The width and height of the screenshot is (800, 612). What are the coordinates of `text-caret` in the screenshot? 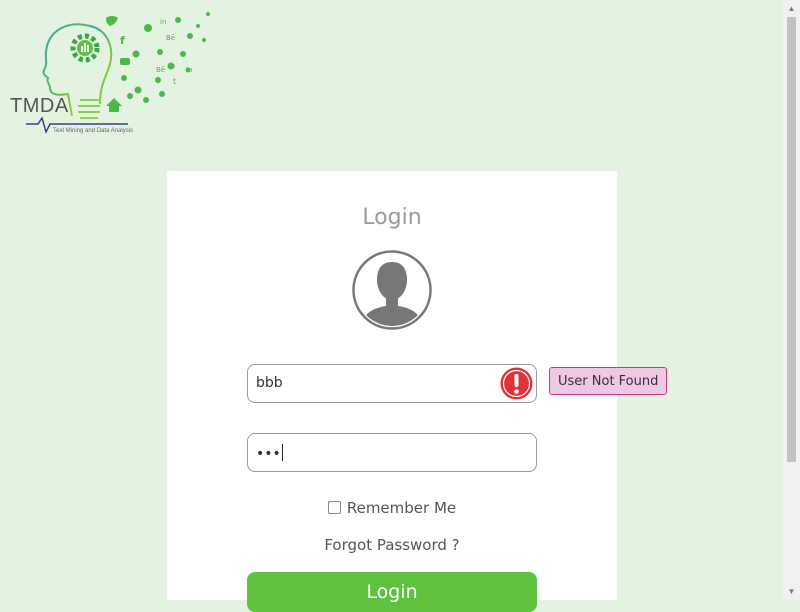 It's located at (282, 452).